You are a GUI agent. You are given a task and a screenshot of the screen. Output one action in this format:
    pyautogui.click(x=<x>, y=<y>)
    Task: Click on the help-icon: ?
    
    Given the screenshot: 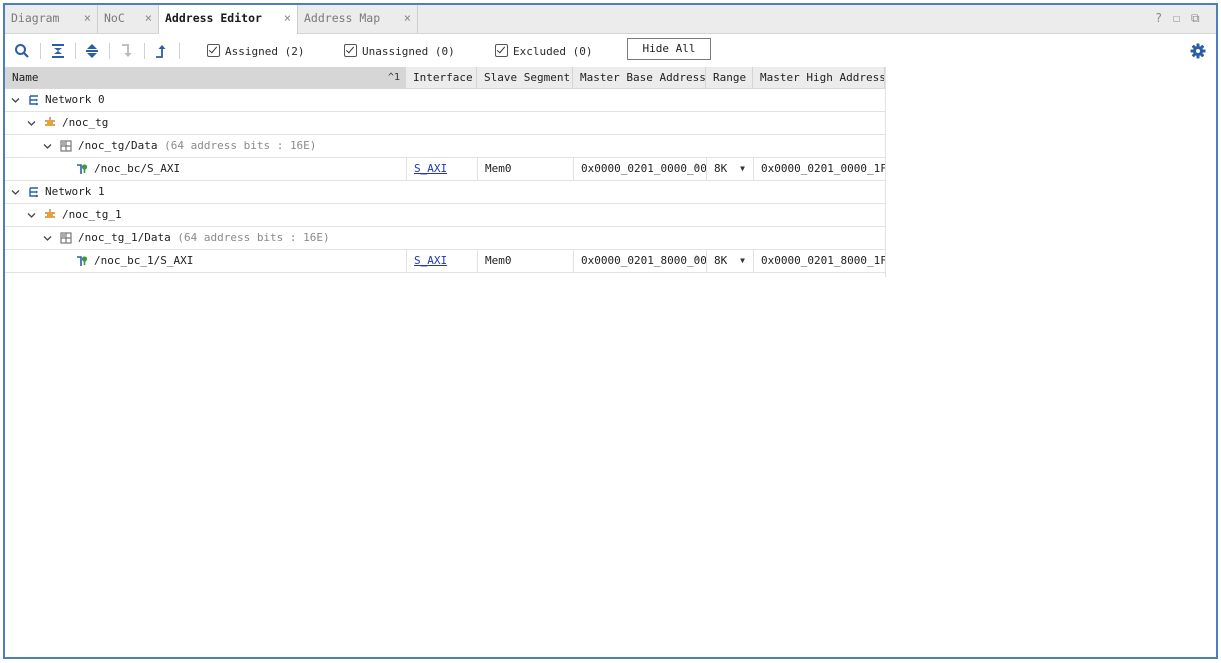 What is the action you would take?
    pyautogui.click(x=1158, y=18)
    